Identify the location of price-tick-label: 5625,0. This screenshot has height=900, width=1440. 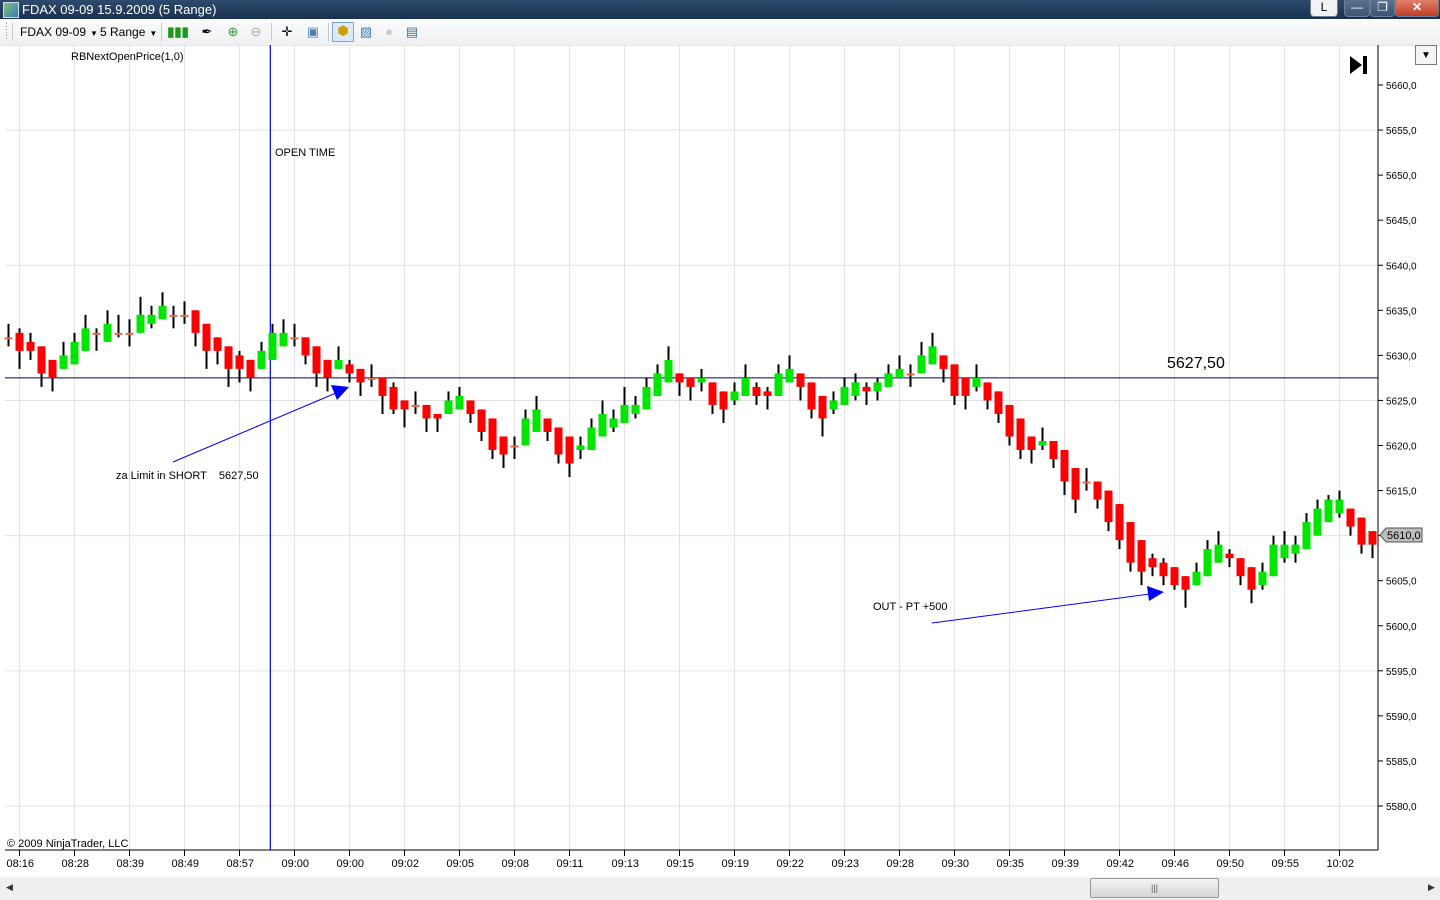
(1401, 401).